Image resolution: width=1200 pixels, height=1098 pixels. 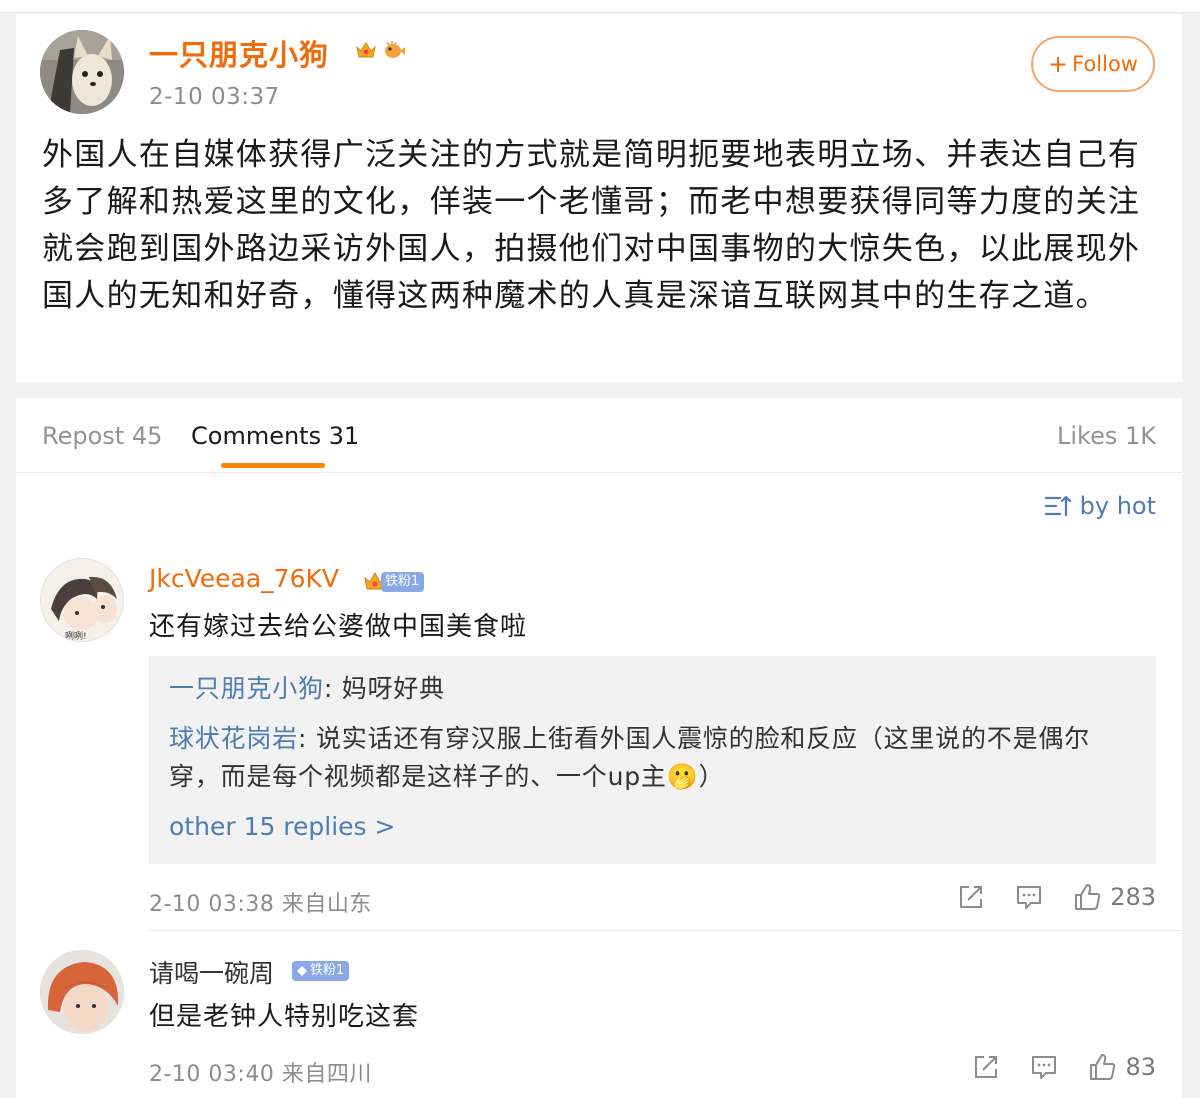 I want to click on comment-meta: 2-10 03:38 来自山东, so click(x=260, y=902).